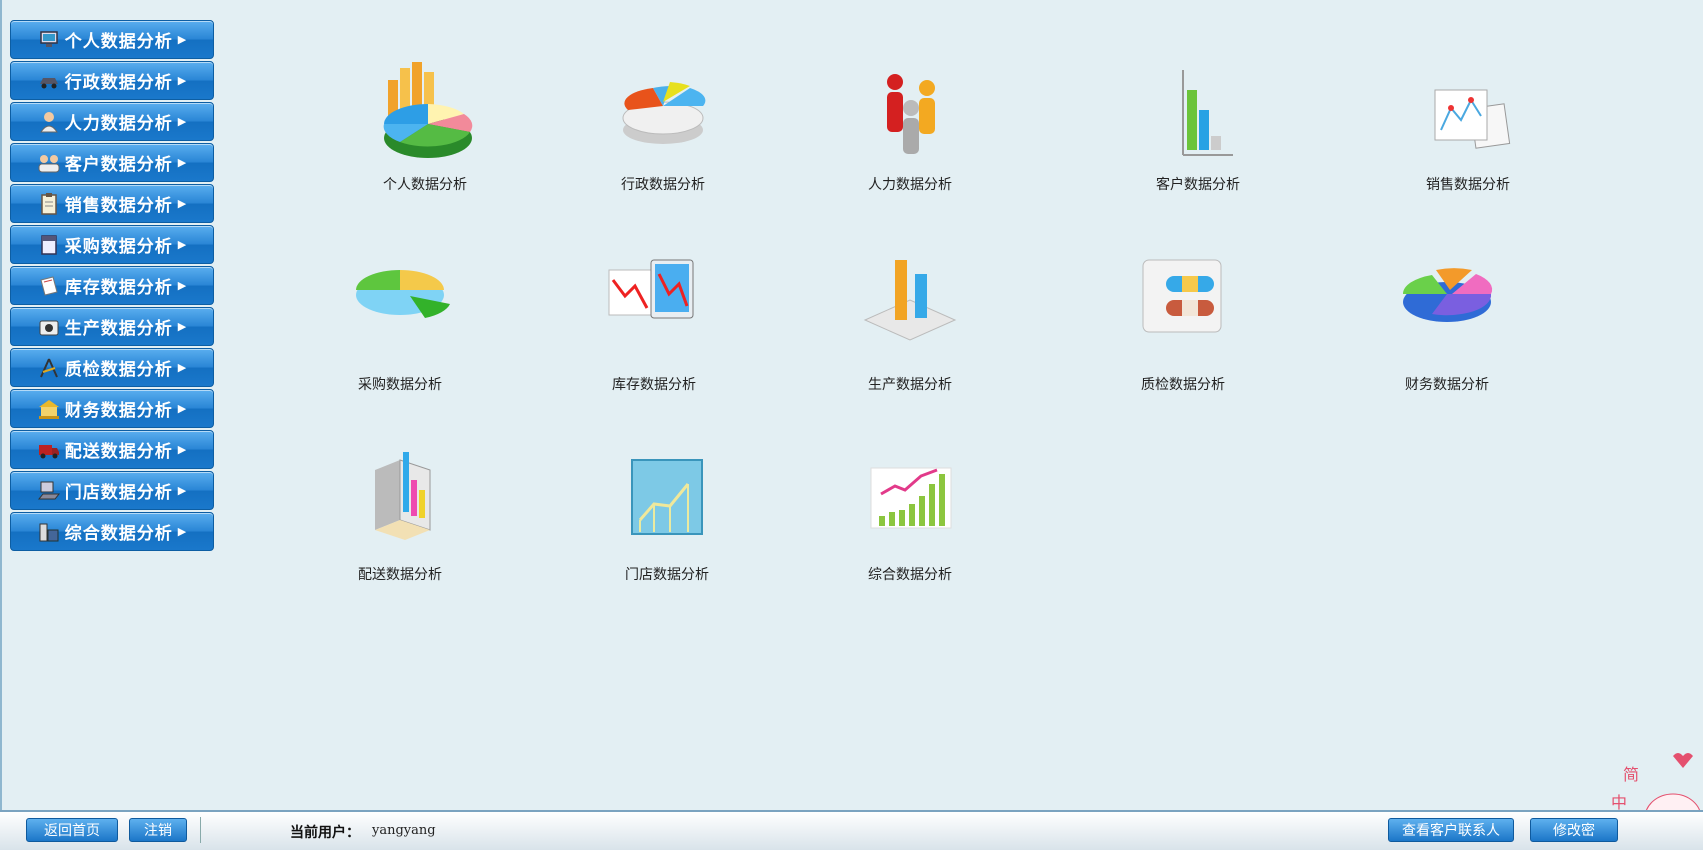 Image resolution: width=1703 pixels, height=850 pixels. Describe the element at coordinates (400, 325) in the screenshot. I see `tile-purchase: 采购数据分析` at that location.